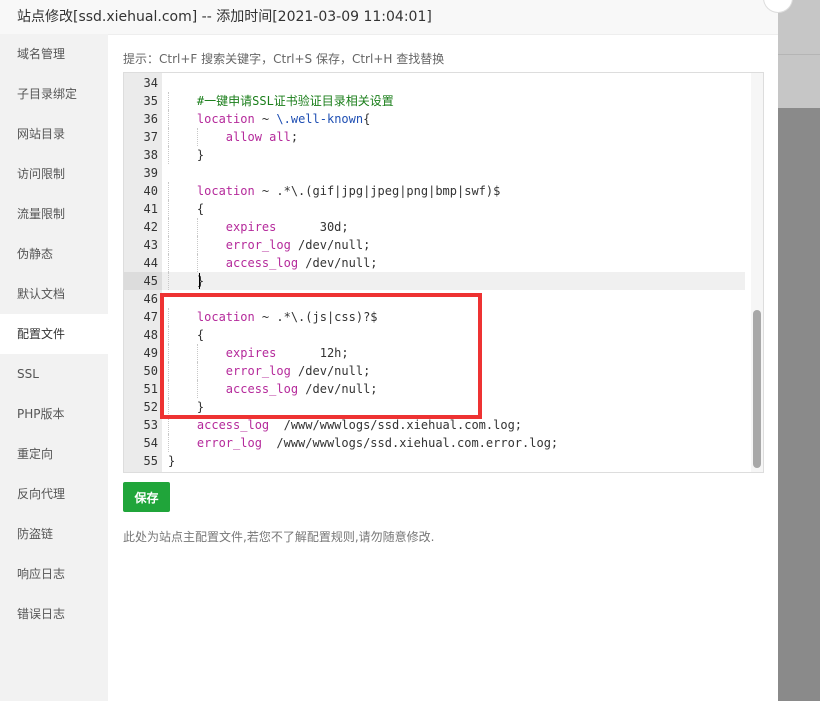 This screenshot has height=701, width=820. Describe the element at coordinates (146, 497) in the screenshot. I see `save-button: 保存` at that location.